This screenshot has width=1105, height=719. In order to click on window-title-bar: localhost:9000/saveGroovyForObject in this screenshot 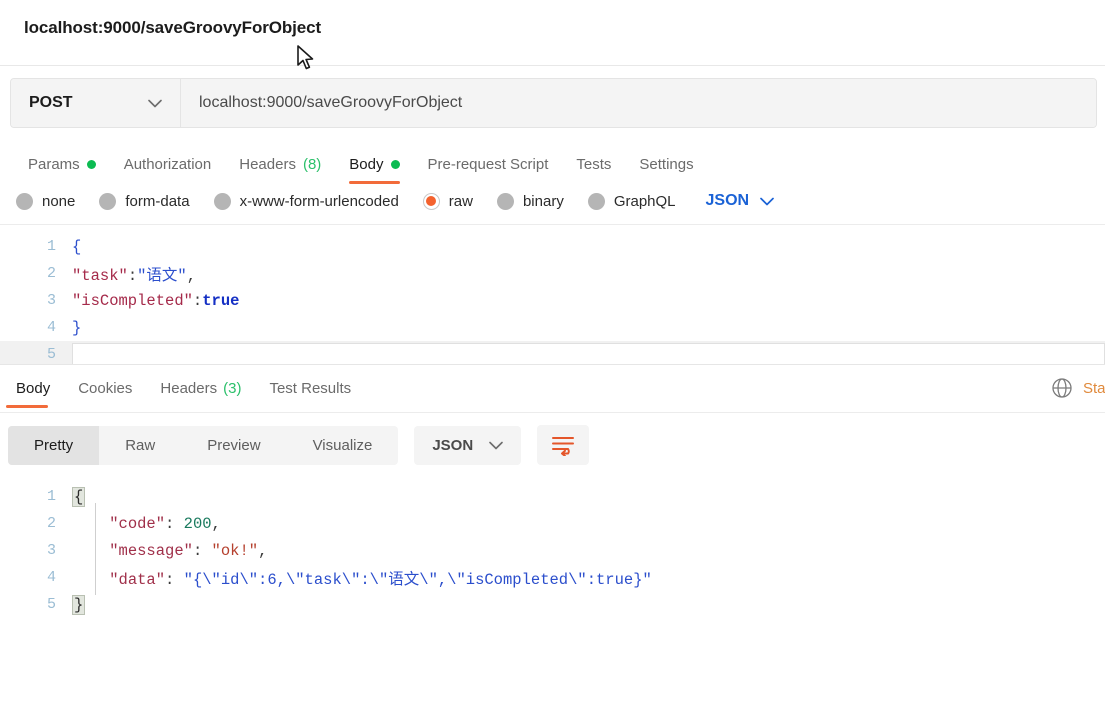, I will do `click(552, 35)`.